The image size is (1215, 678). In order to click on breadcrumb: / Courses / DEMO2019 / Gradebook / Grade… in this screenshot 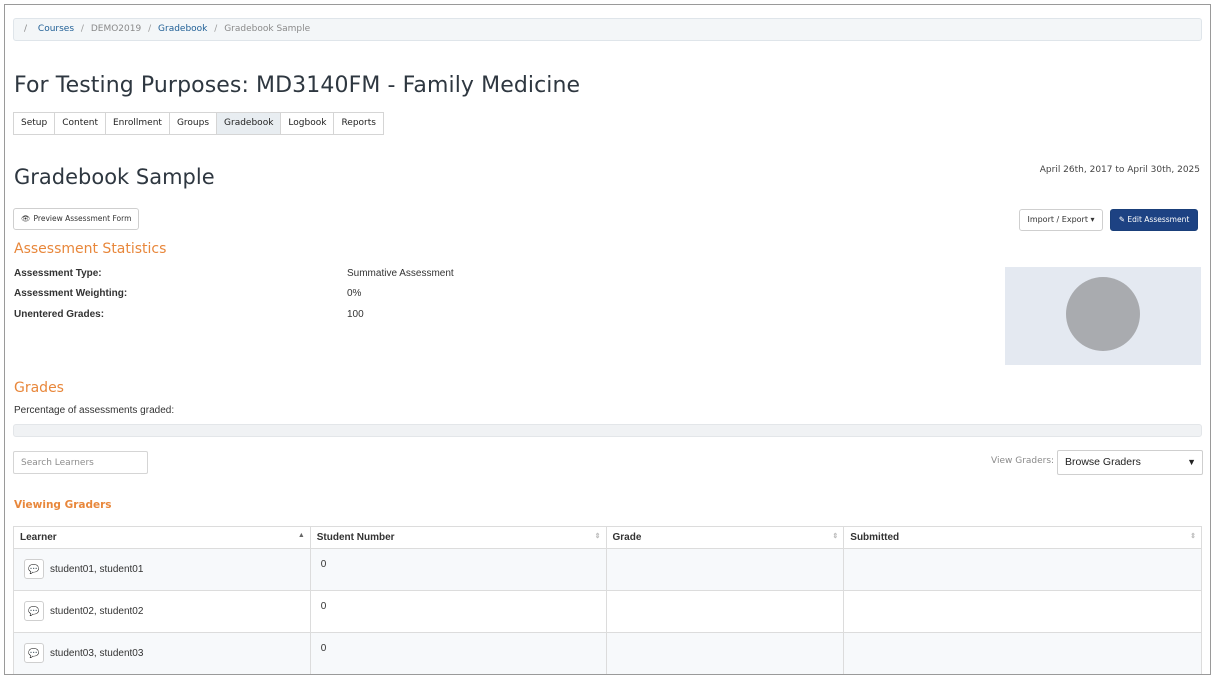, I will do `click(607, 29)`.